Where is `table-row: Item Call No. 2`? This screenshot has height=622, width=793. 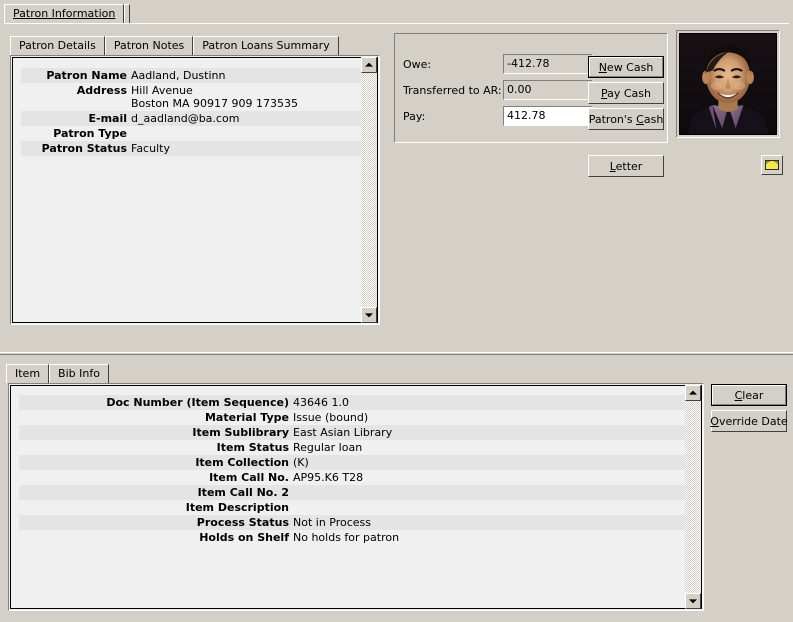
table-row: Item Call No. 2 is located at coordinates (356, 492).